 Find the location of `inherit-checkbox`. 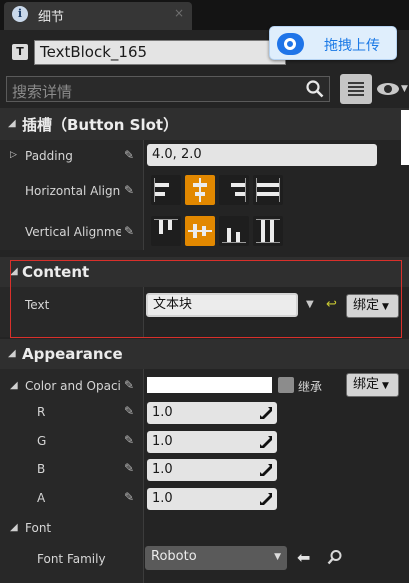

inherit-checkbox is located at coordinates (286, 385).